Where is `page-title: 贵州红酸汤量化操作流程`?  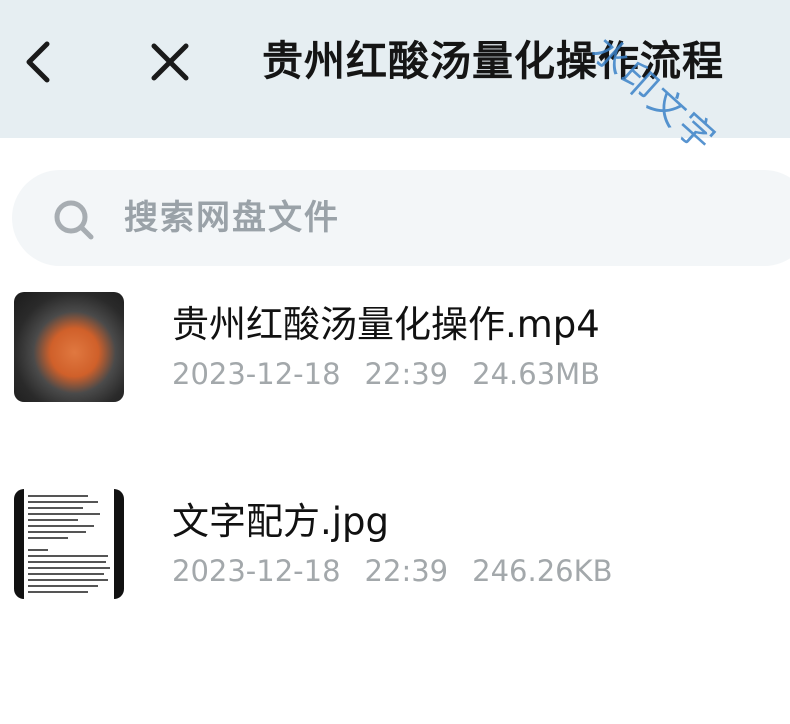 page-title: 贵州红酸汤量化操作流程 is located at coordinates (493, 61).